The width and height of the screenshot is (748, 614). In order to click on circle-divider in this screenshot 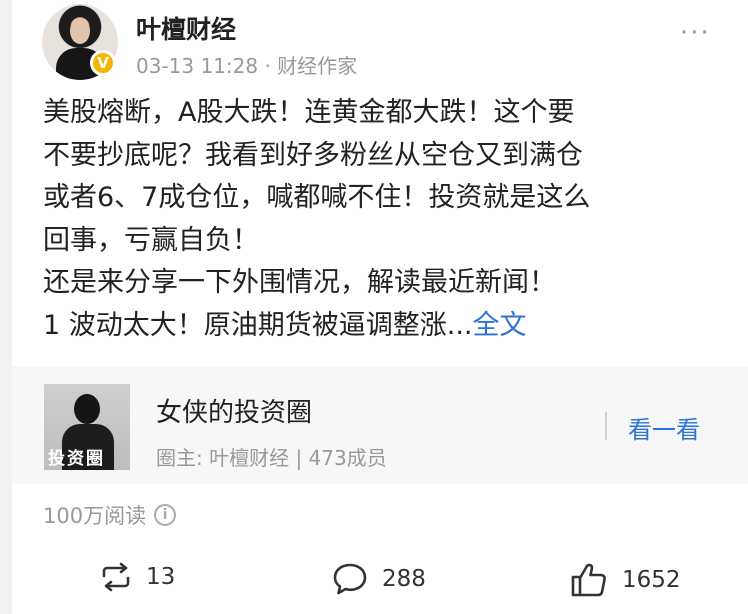, I will do `click(606, 426)`.